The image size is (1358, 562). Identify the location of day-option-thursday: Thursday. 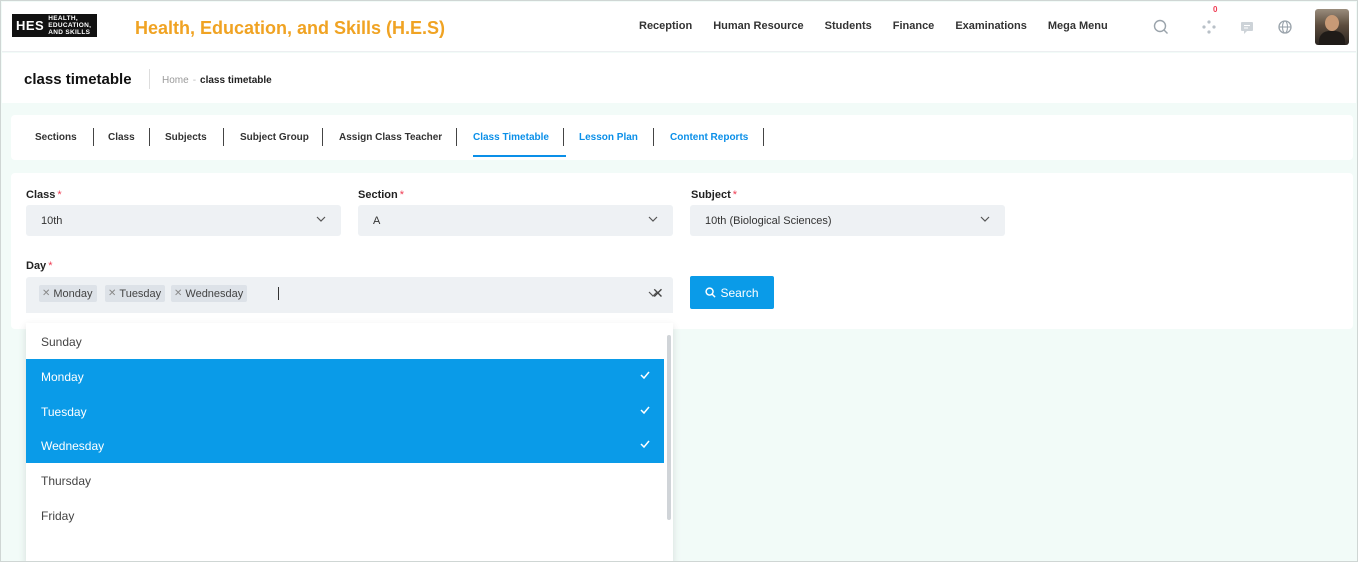
(345, 480).